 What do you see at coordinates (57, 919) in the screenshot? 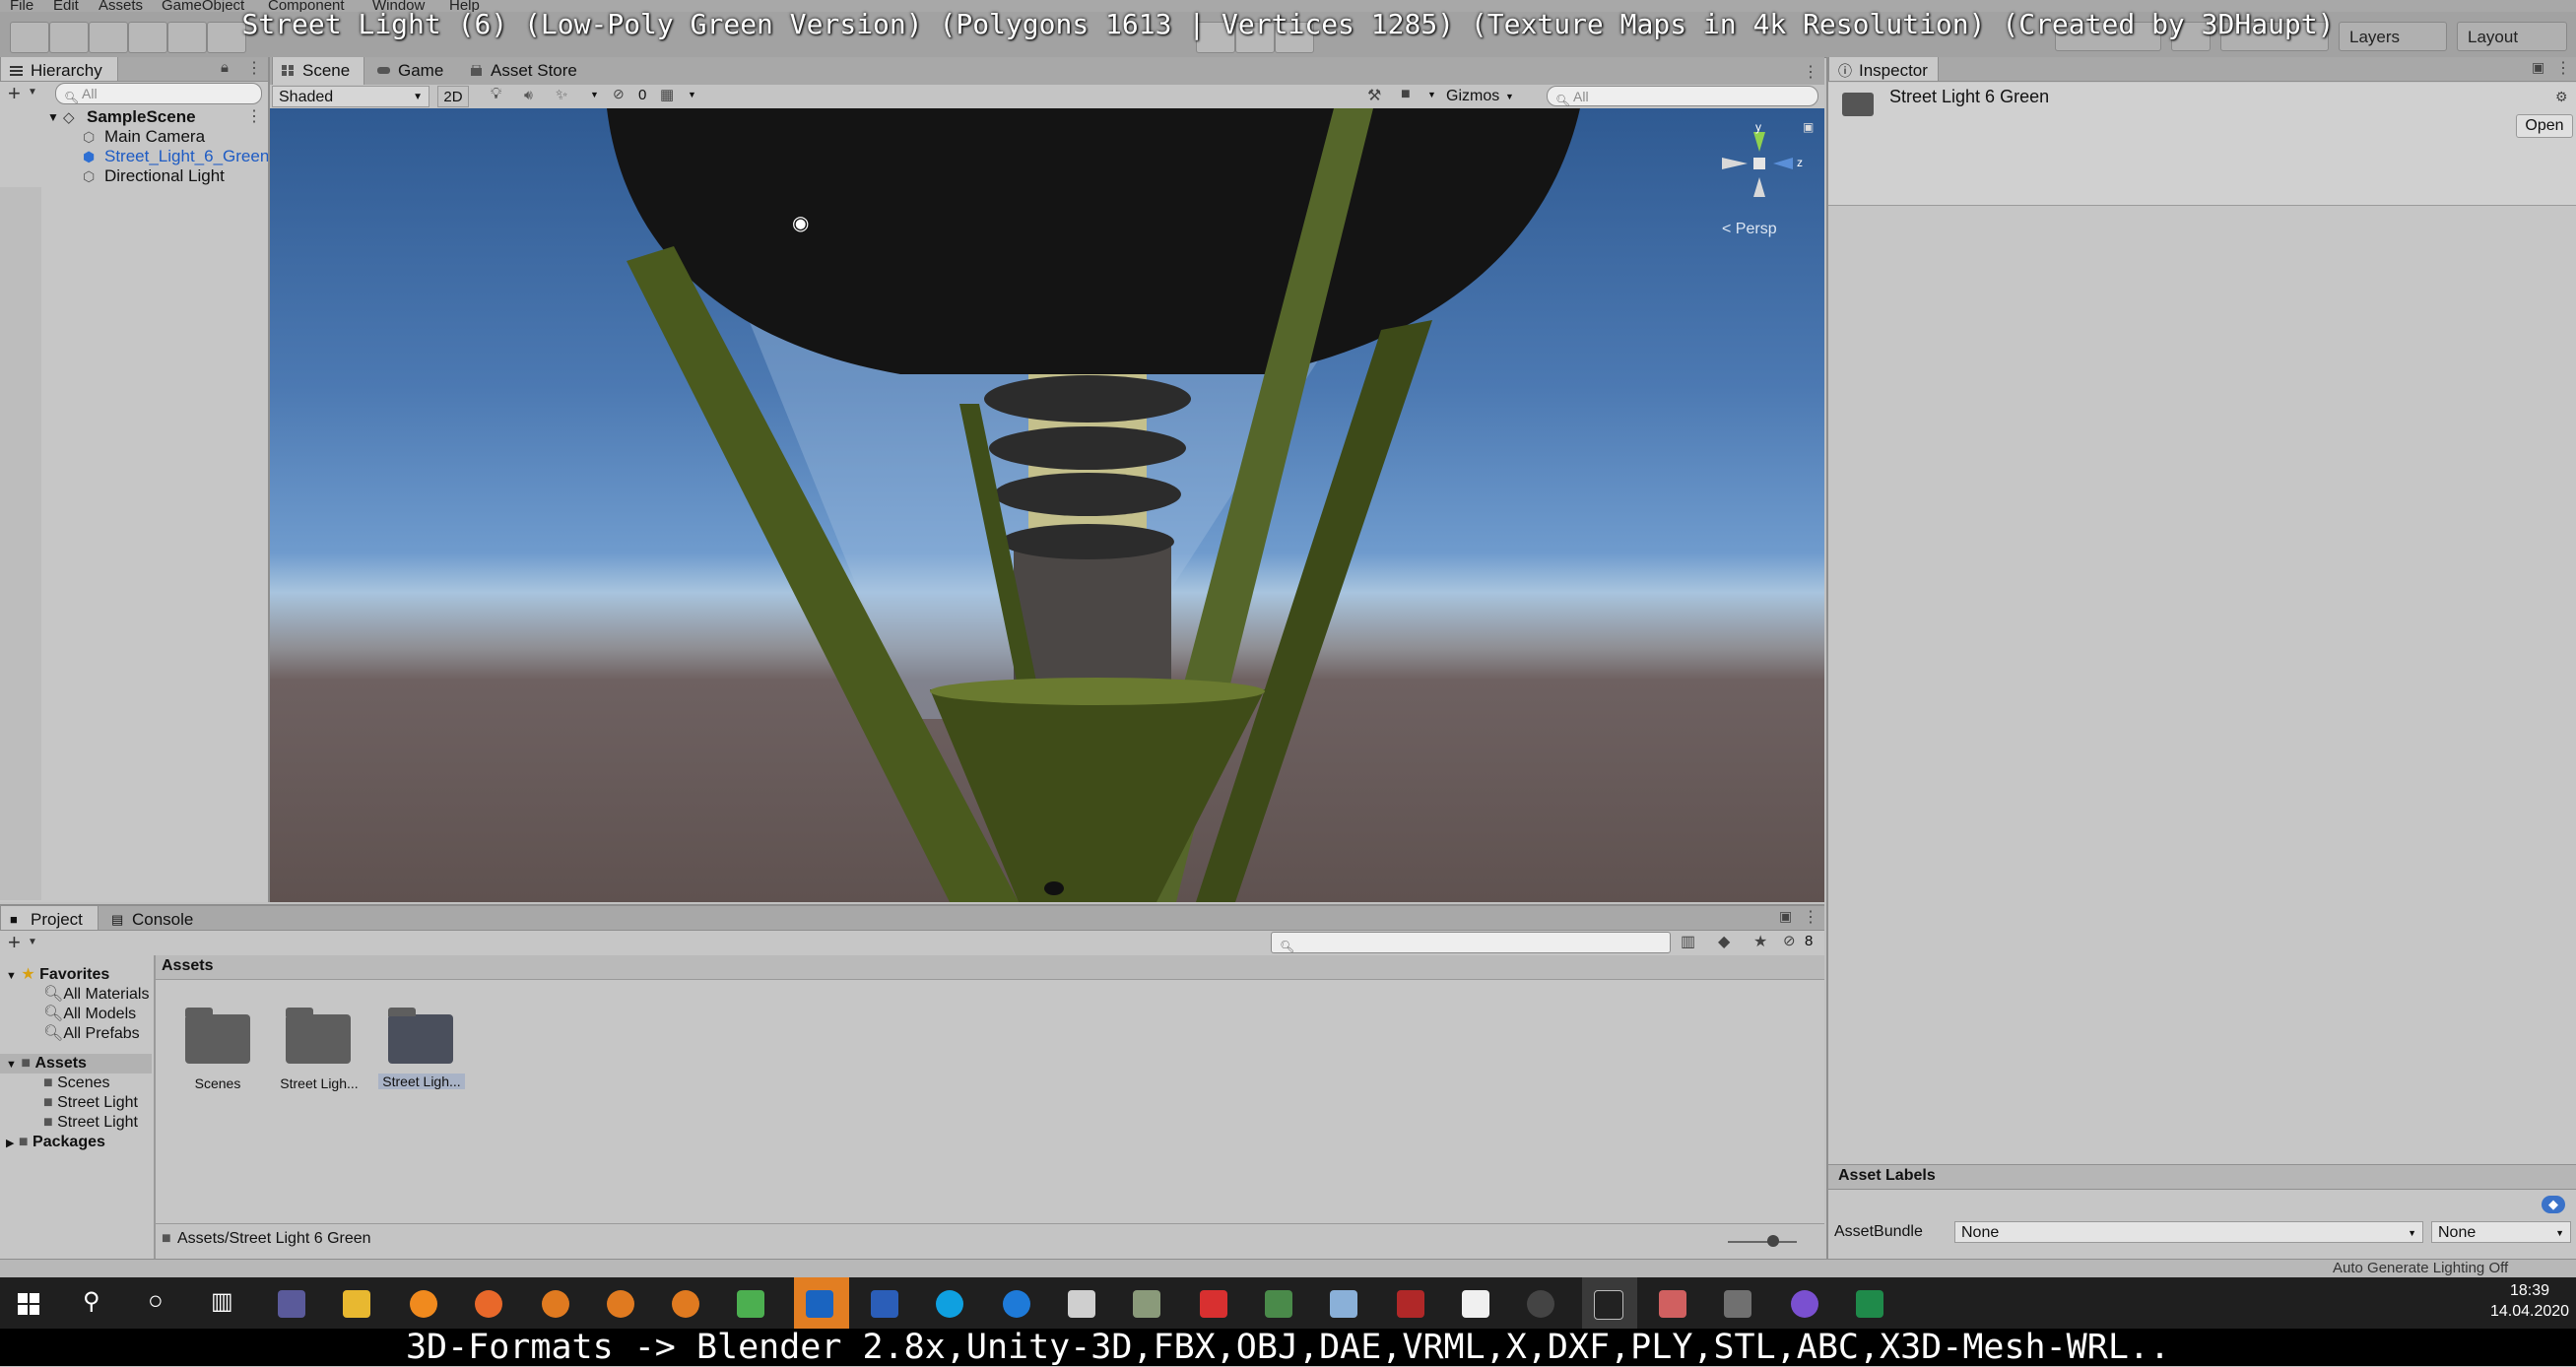
I see `tab-project-label: Project` at bounding box center [57, 919].